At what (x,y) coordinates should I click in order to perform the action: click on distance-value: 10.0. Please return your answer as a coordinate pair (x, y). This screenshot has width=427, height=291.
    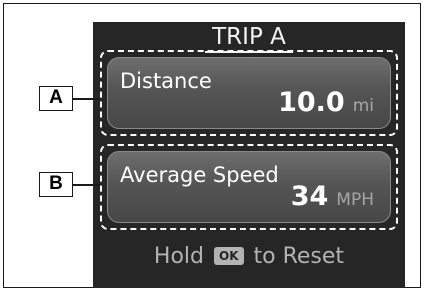
    Looking at the image, I should click on (311, 102).